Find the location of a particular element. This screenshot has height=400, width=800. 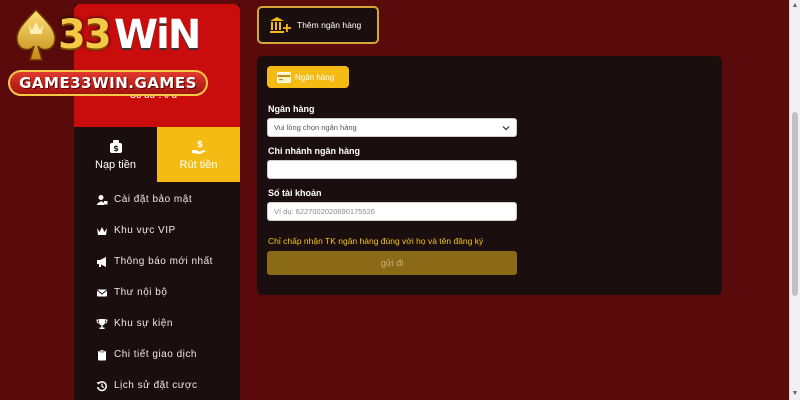

menu-item-vip: Khu vực VIP is located at coordinates (157, 230).